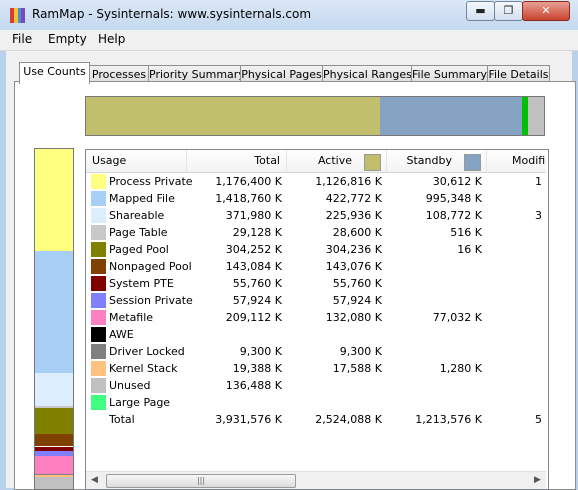  Describe the element at coordinates (140, 402) in the screenshot. I see `usage-label: Large Page` at that location.